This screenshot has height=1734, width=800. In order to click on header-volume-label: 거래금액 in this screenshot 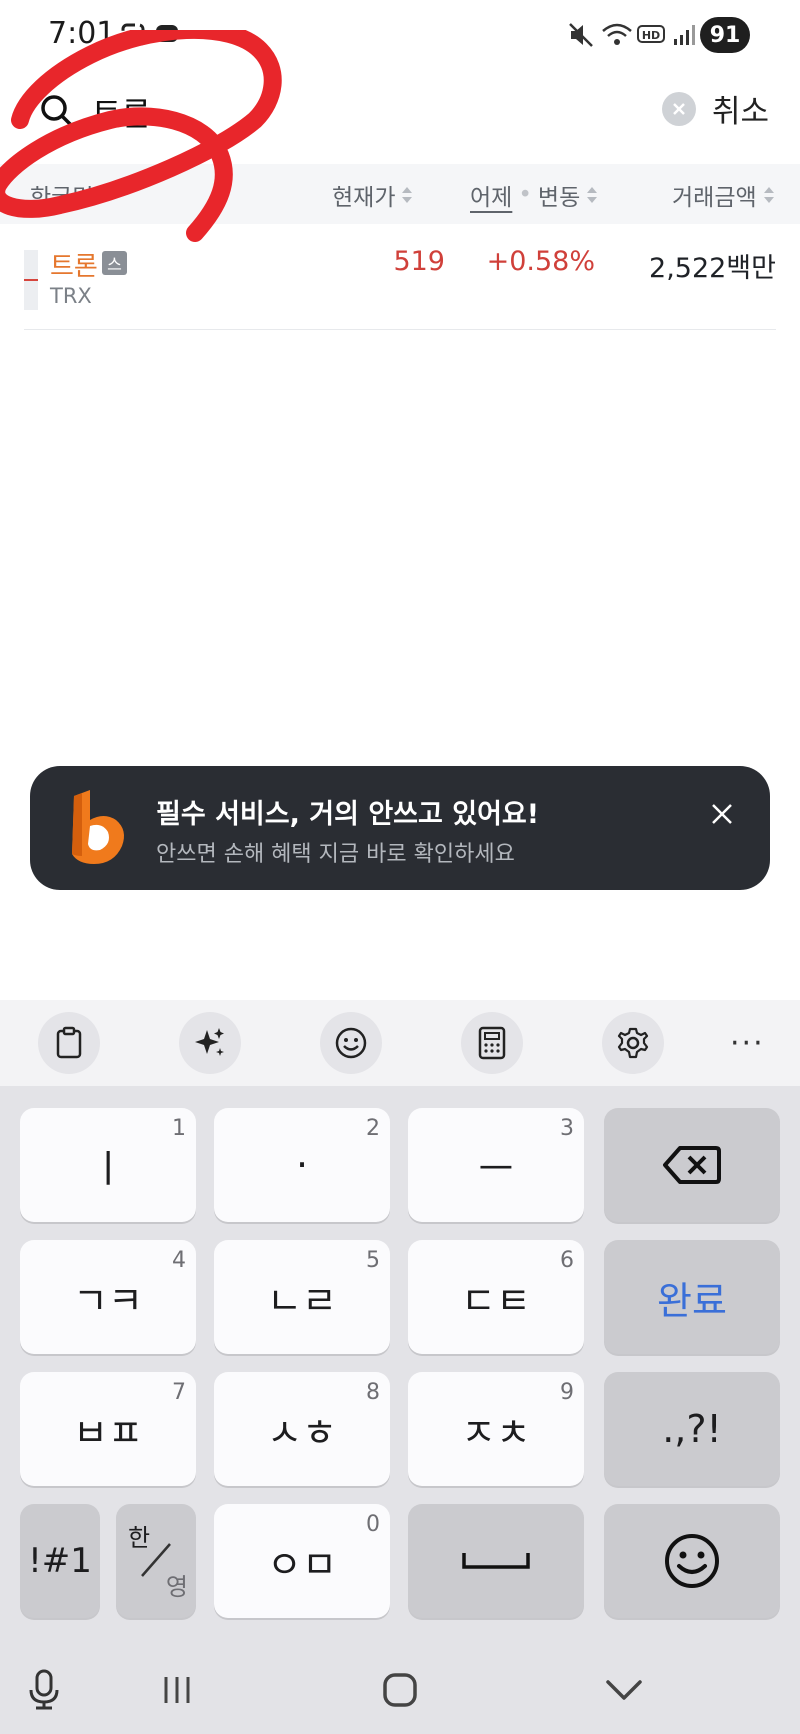, I will do `click(714, 198)`.